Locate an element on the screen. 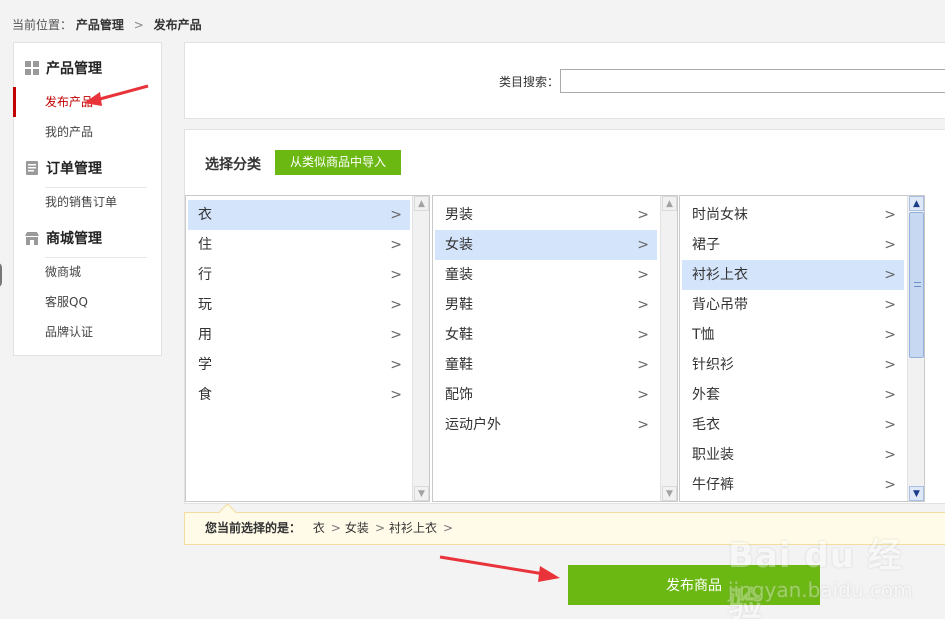 Image resolution: width=945 pixels, height=619 pixels. category-item: 玩 > is located at coordinates (299, 305).